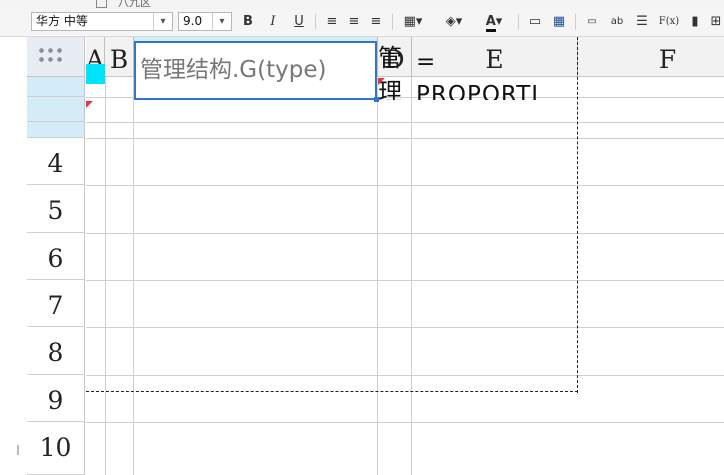 This screenshot has width=724, height=475. What do you see at coordinates (56, 256) in the screenshot?
I see `row-header-6: 6` at bounding box center [56, 256].